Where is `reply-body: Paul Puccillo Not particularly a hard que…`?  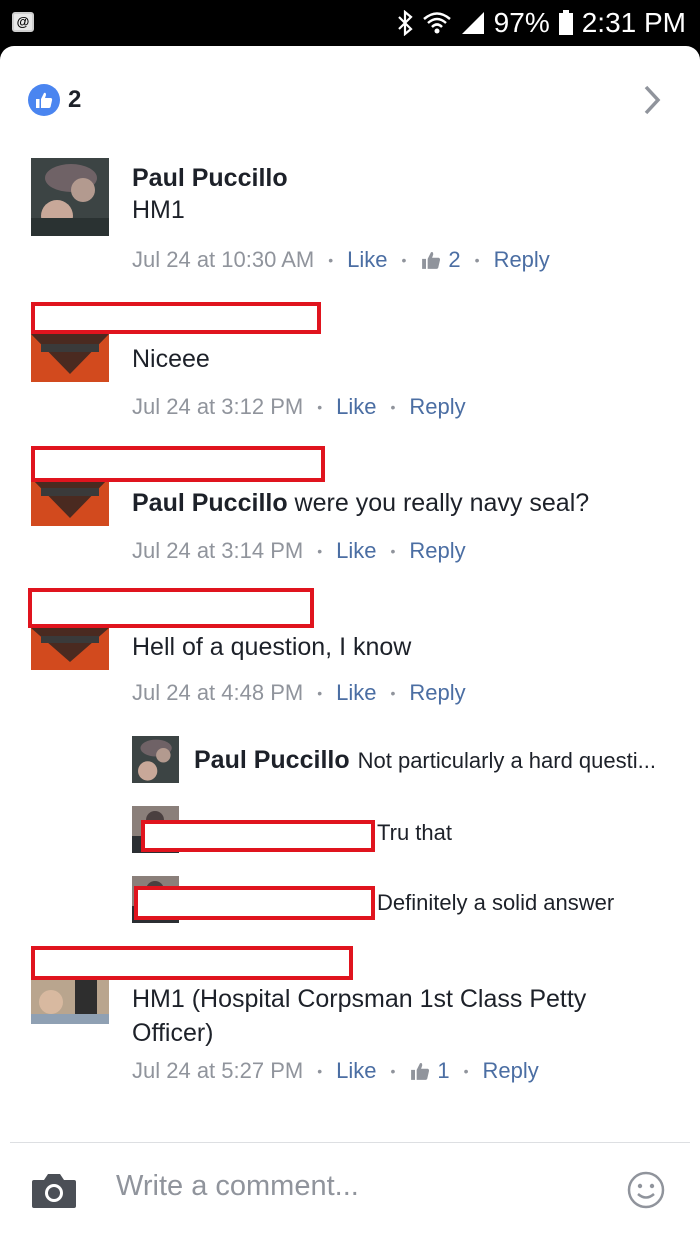
reply-body: Paul Puccillo Not particularly a hard que… is located at coordinates (425, 760).